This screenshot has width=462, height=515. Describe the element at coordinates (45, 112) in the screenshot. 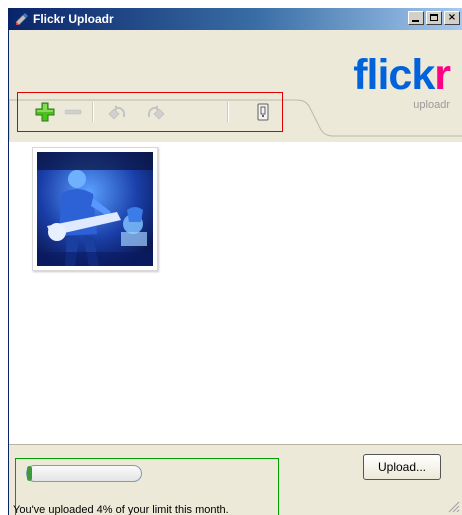

I see `add-icon` at that location.